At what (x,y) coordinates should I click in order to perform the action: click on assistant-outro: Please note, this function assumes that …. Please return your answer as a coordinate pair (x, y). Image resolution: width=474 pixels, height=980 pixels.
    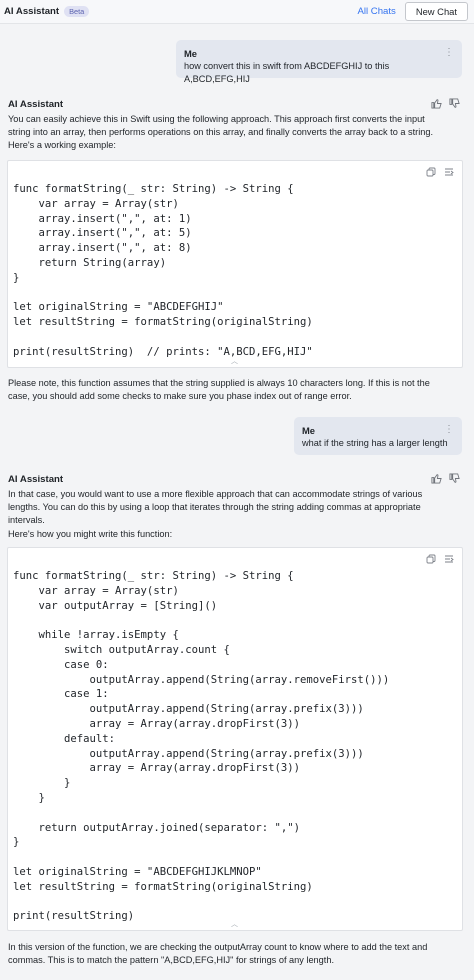
    Looking at the image, I should click on (236, 390).